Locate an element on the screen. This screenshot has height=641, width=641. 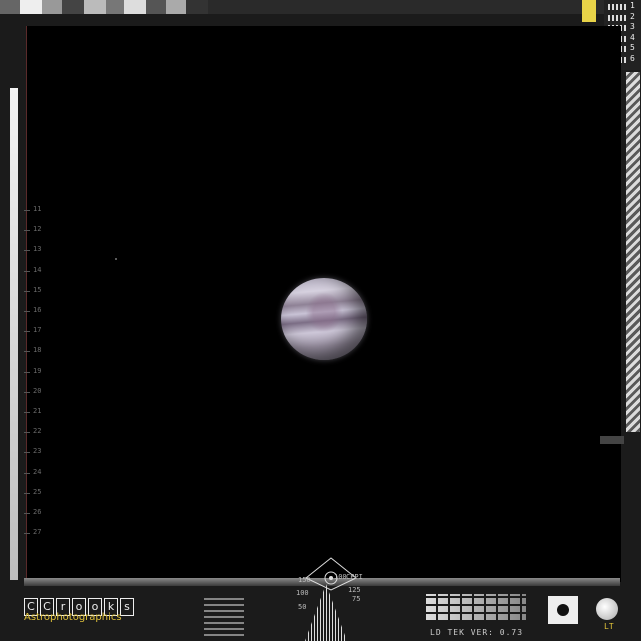
scale-tick-label: 11 is located at coordinates (37, 209).